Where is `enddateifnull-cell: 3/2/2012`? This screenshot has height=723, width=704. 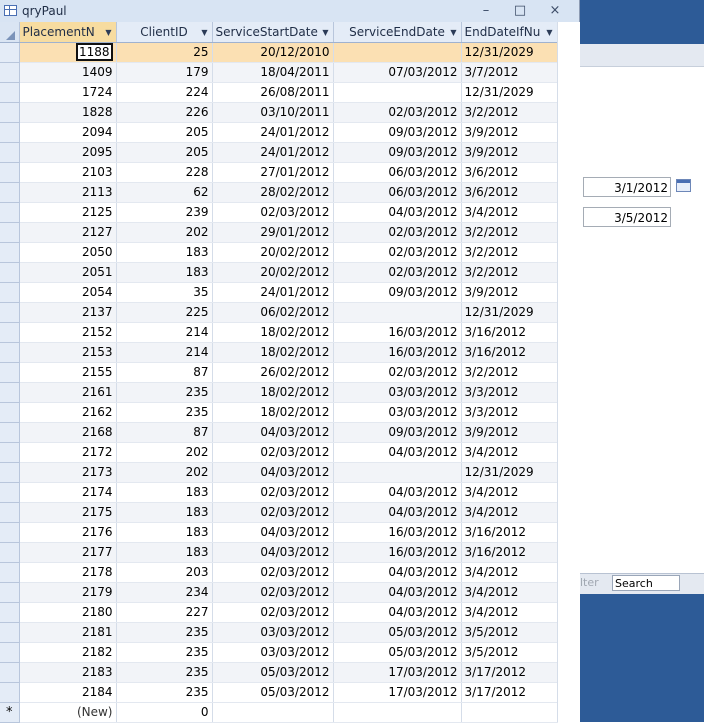 enddateifnull-cell: 3/2/2012 is located at coordinates (509, 112).